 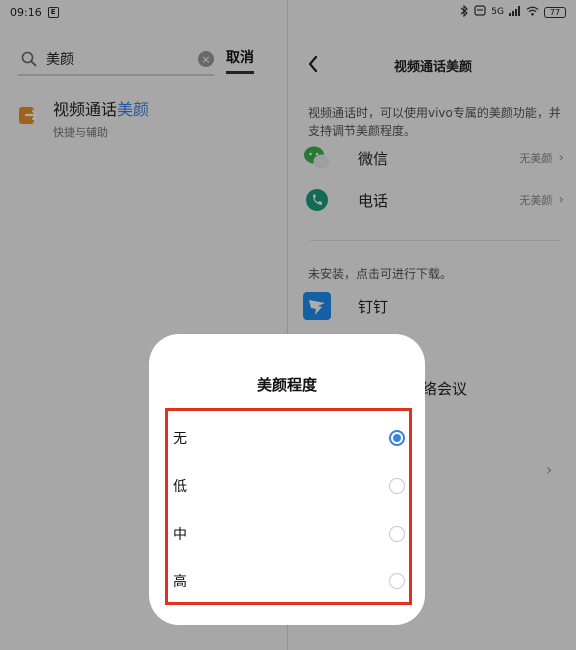 What do you see at coordinates (289, 438) in the screenshot?
I see `option-none: 无` at bounding box center [289, 438].